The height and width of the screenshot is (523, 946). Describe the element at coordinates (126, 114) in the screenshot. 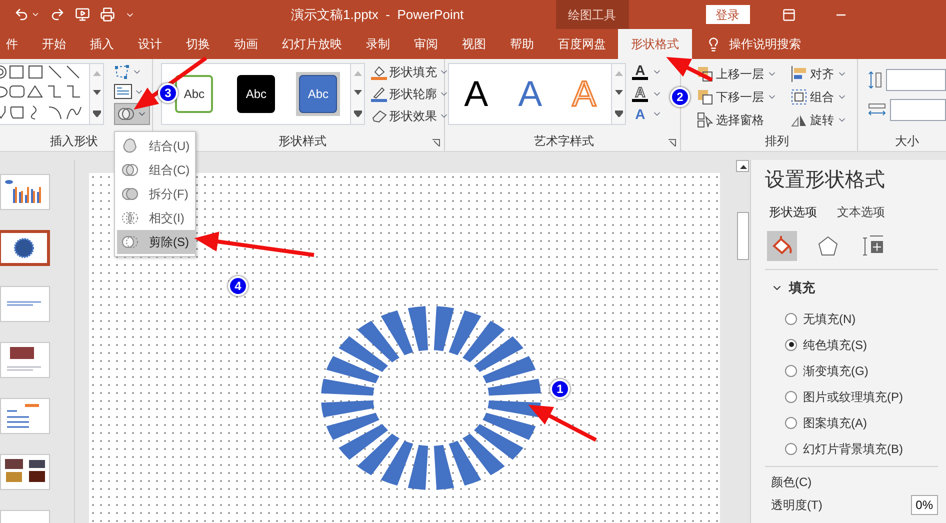

I see `merge-shapes-icon` at that location.